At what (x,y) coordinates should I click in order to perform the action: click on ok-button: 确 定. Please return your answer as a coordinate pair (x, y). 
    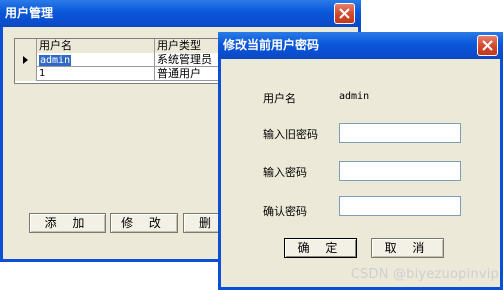
    Looking at the image, I should click on (320, 248).